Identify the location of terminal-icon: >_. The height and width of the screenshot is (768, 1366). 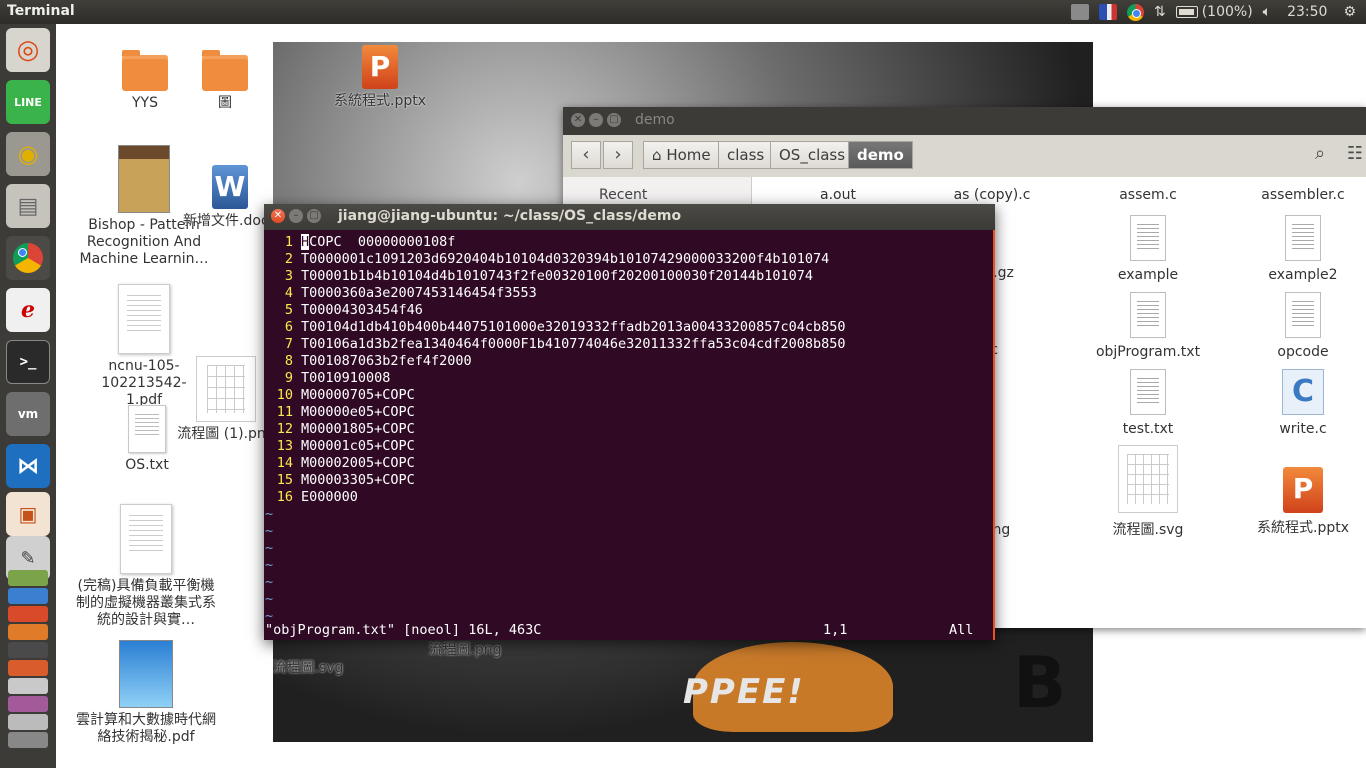
(28, 362).